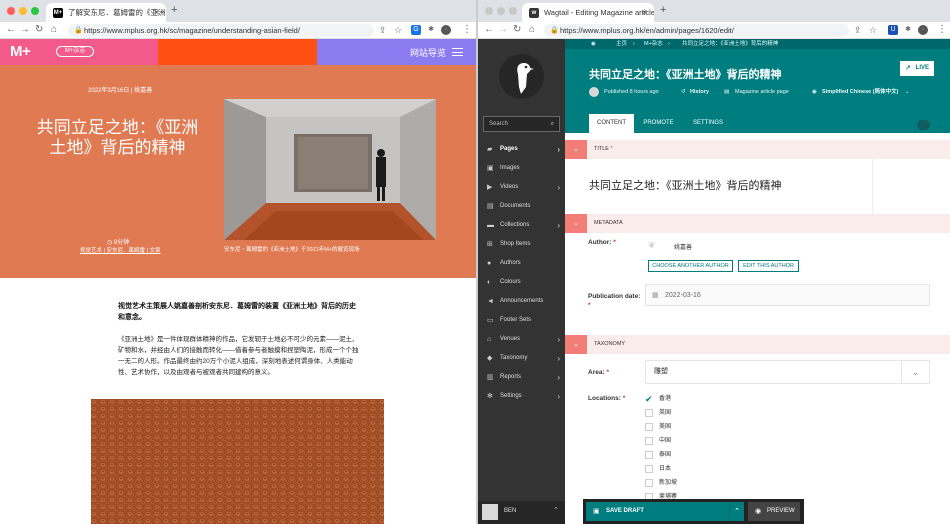 This screenshot has height=524, width=950. I want to click on sidebar-item-taxonomy: ◆ Taxonomy ›, so click(521, 358).